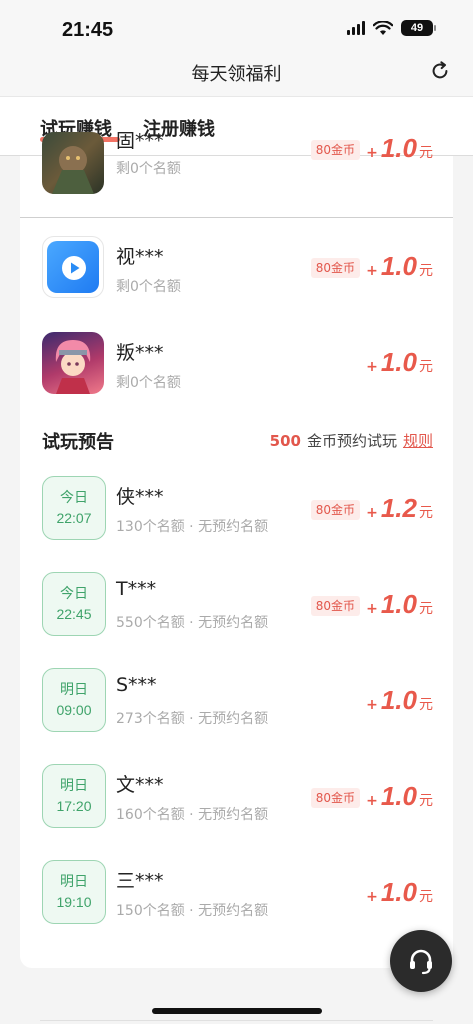 This screenshot has height=1024, width=473. What do you see at coordinates (140, 881) in the screenshot?
I see `app-name: 三***` at bounding box center [140, 881].